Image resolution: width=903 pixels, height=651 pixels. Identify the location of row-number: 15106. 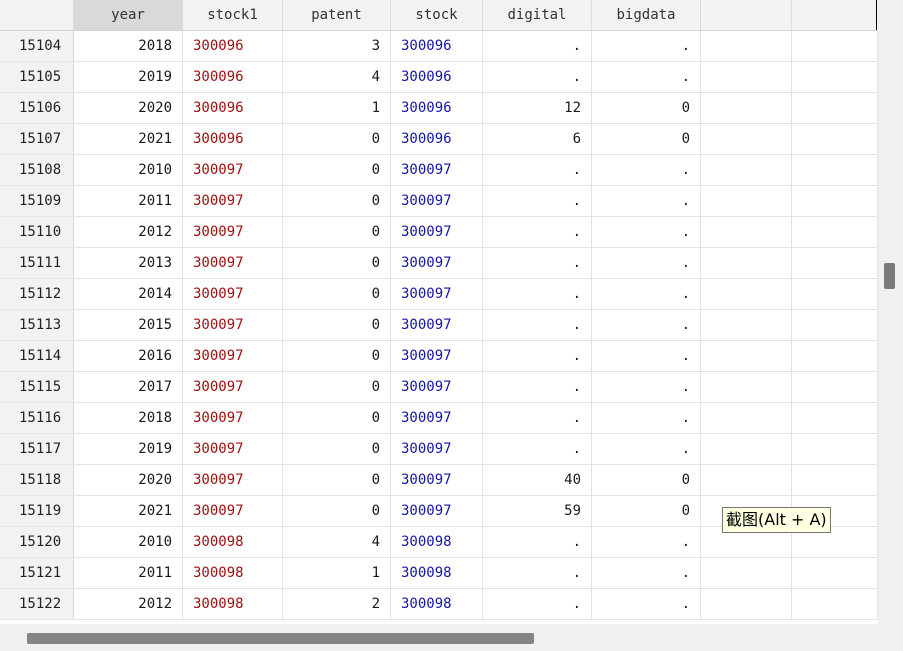
(37, 108).